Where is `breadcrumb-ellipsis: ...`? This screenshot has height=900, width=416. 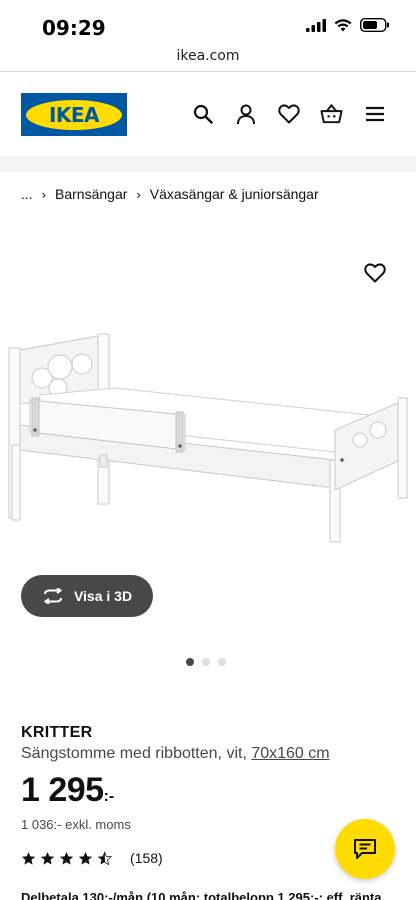 breadcrumb-ellipsis: ... is located at coordinates (27, 194).